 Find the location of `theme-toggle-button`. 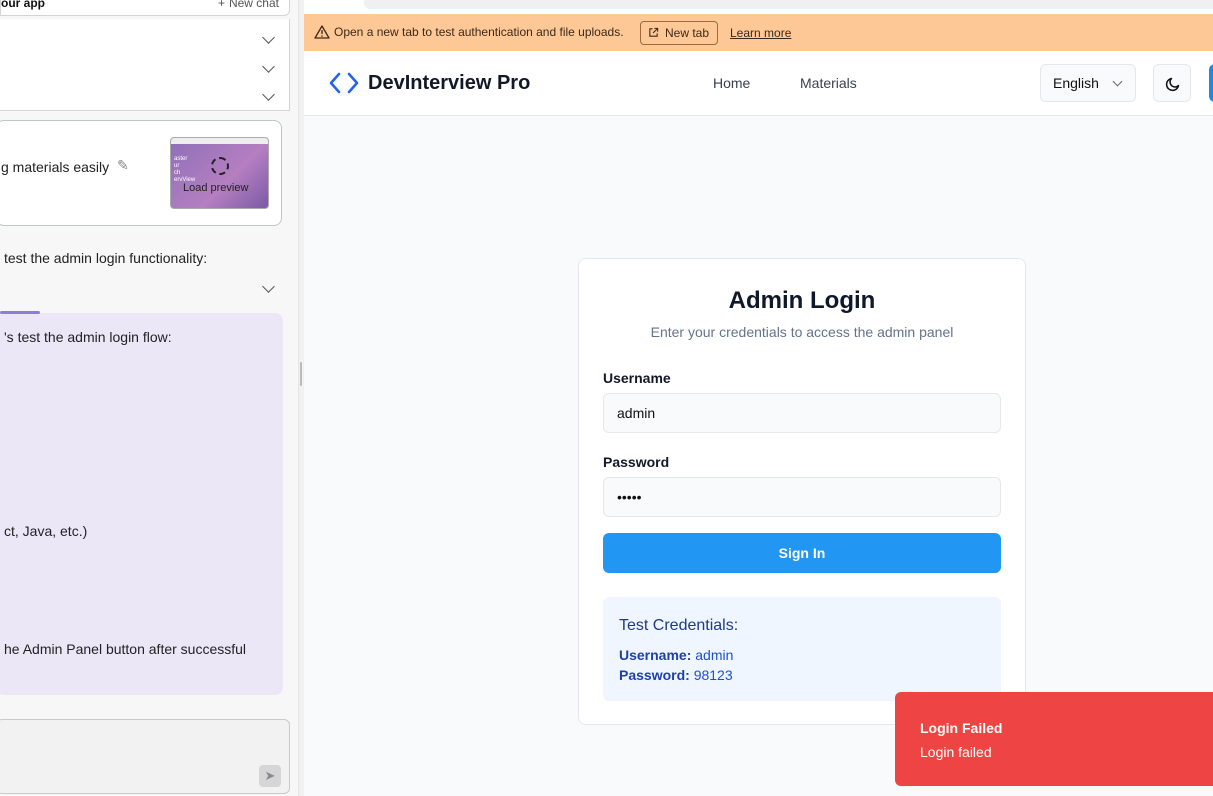

theme-toggle-button is located at coordinates (1172, 83).